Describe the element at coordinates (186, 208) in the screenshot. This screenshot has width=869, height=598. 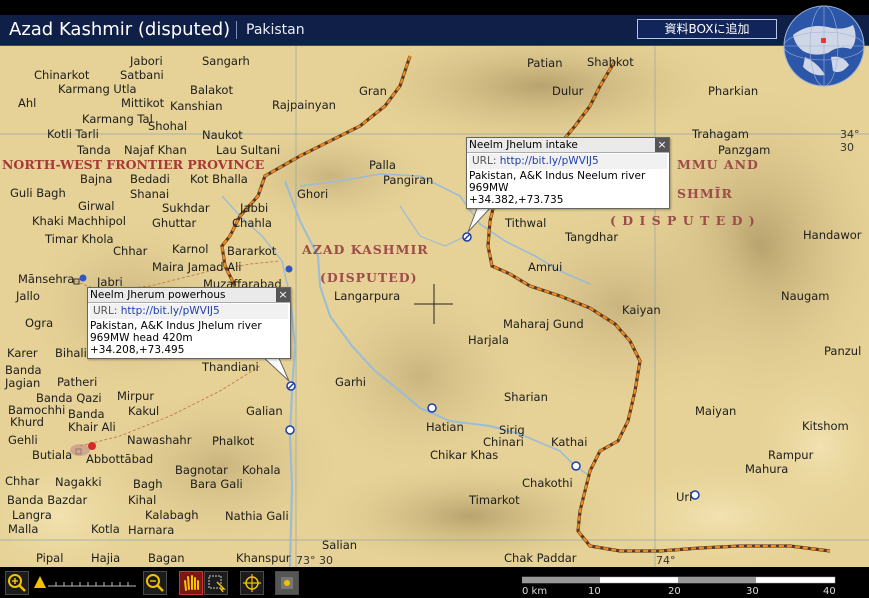
I see `place-label: Sukhdar` at that location.